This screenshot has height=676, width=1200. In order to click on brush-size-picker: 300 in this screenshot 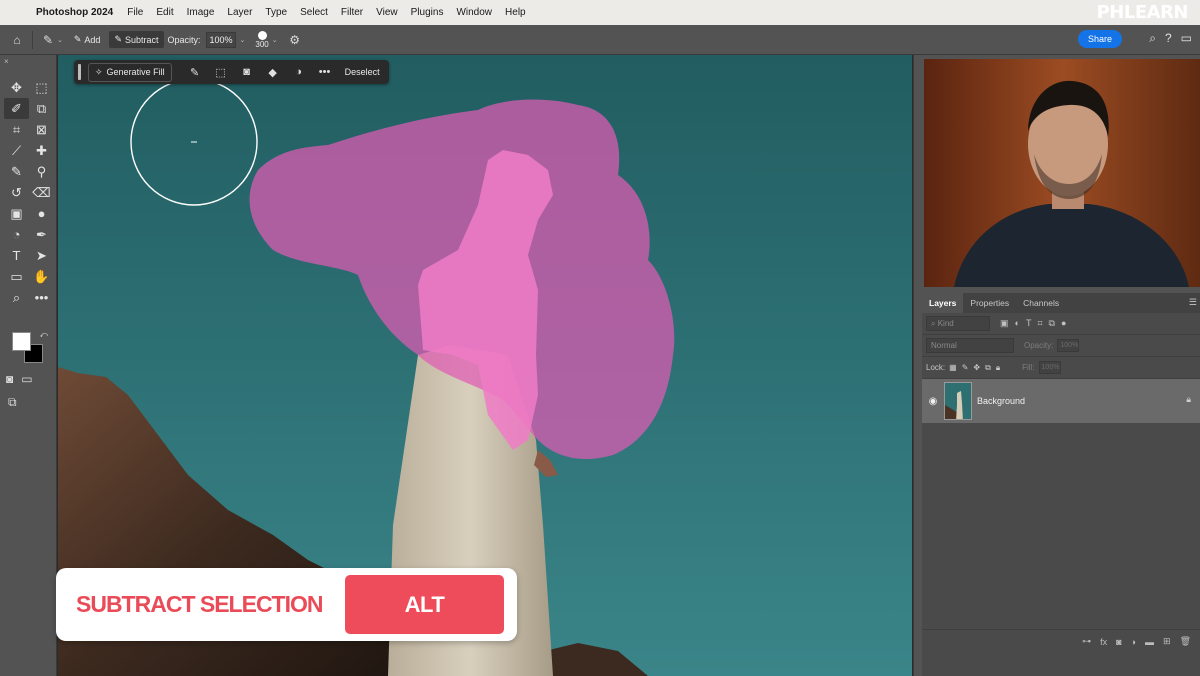, I will do `click(262, 39)`.